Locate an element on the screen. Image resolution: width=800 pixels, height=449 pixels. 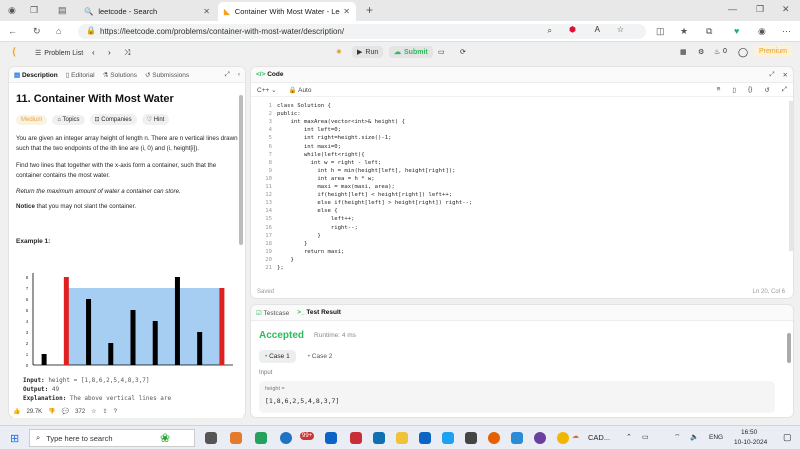
firefox-icon is located at coordinates (494, 438).